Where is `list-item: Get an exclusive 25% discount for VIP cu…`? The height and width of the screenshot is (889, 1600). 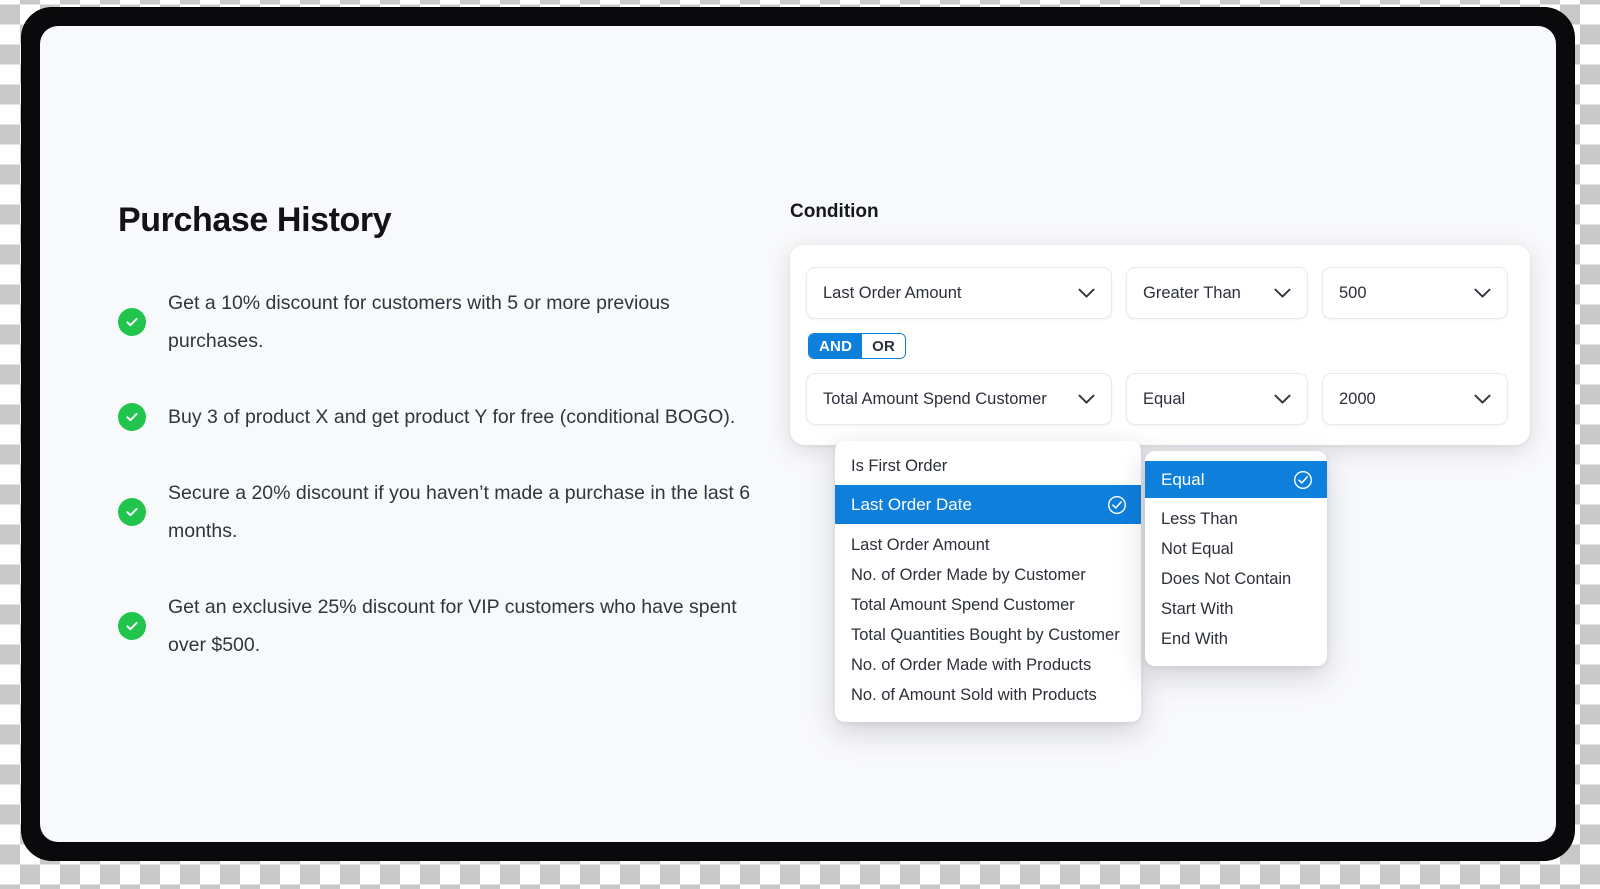 list-item: Get an exclusive 25% discount for VIP cu… is located at coordinates (448, 626).